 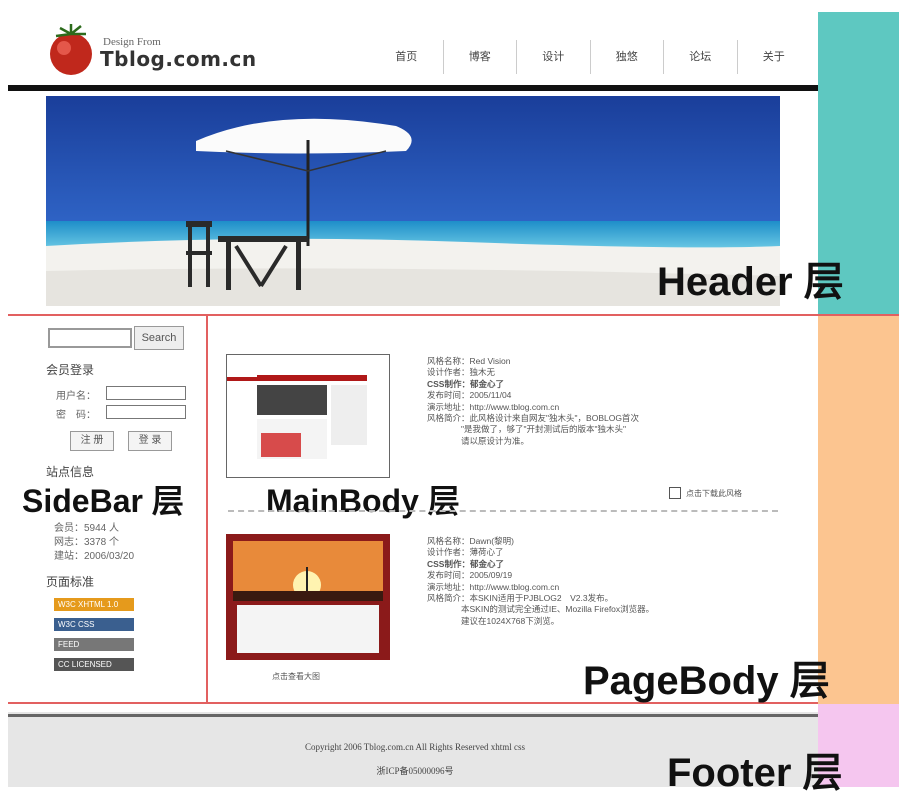 What do you see at coordinates (750, 282) in the screenshot?
I see `header-layer-label: Header 层` at bounding box center [750, 282].